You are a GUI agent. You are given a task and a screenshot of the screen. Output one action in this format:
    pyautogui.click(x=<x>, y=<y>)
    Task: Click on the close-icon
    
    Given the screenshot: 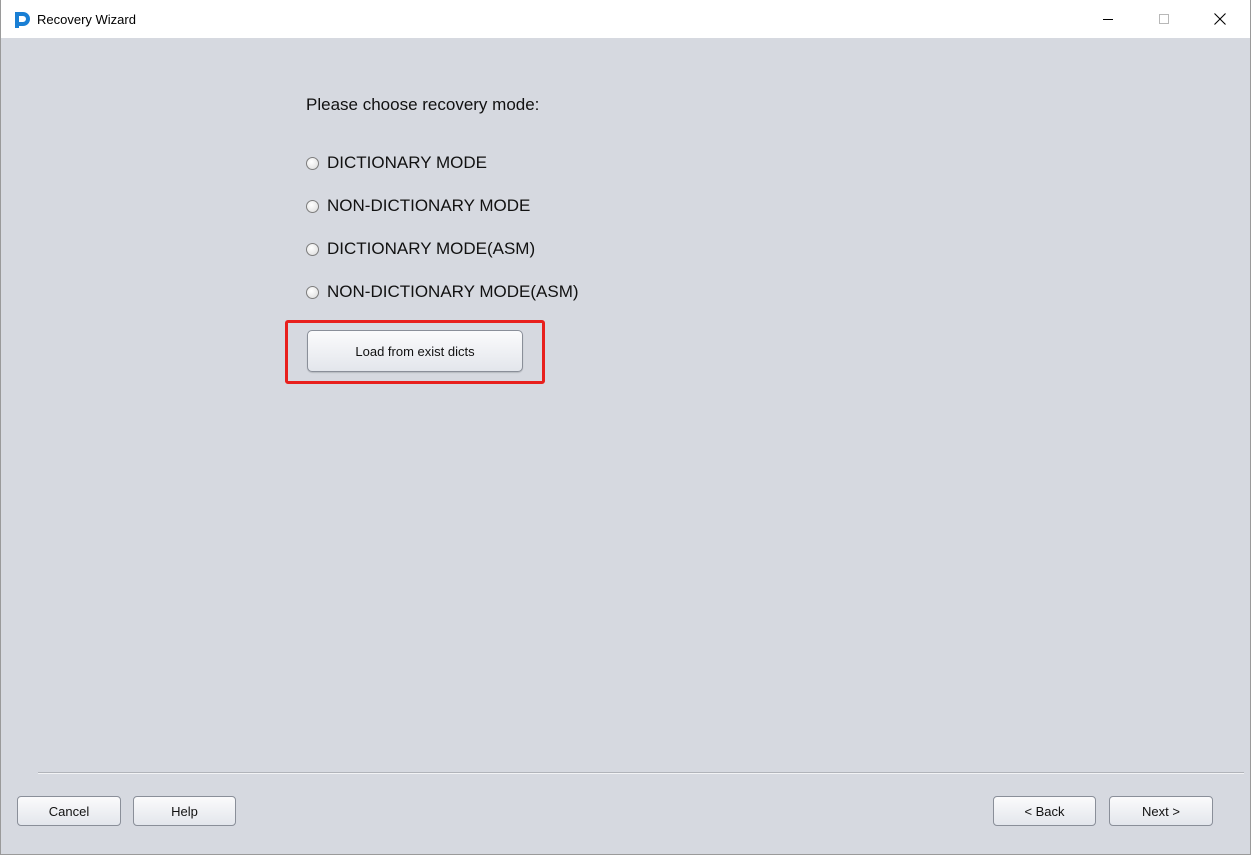 What is the action you would take?
    pyautogui.click(x=1220, y=19)
    